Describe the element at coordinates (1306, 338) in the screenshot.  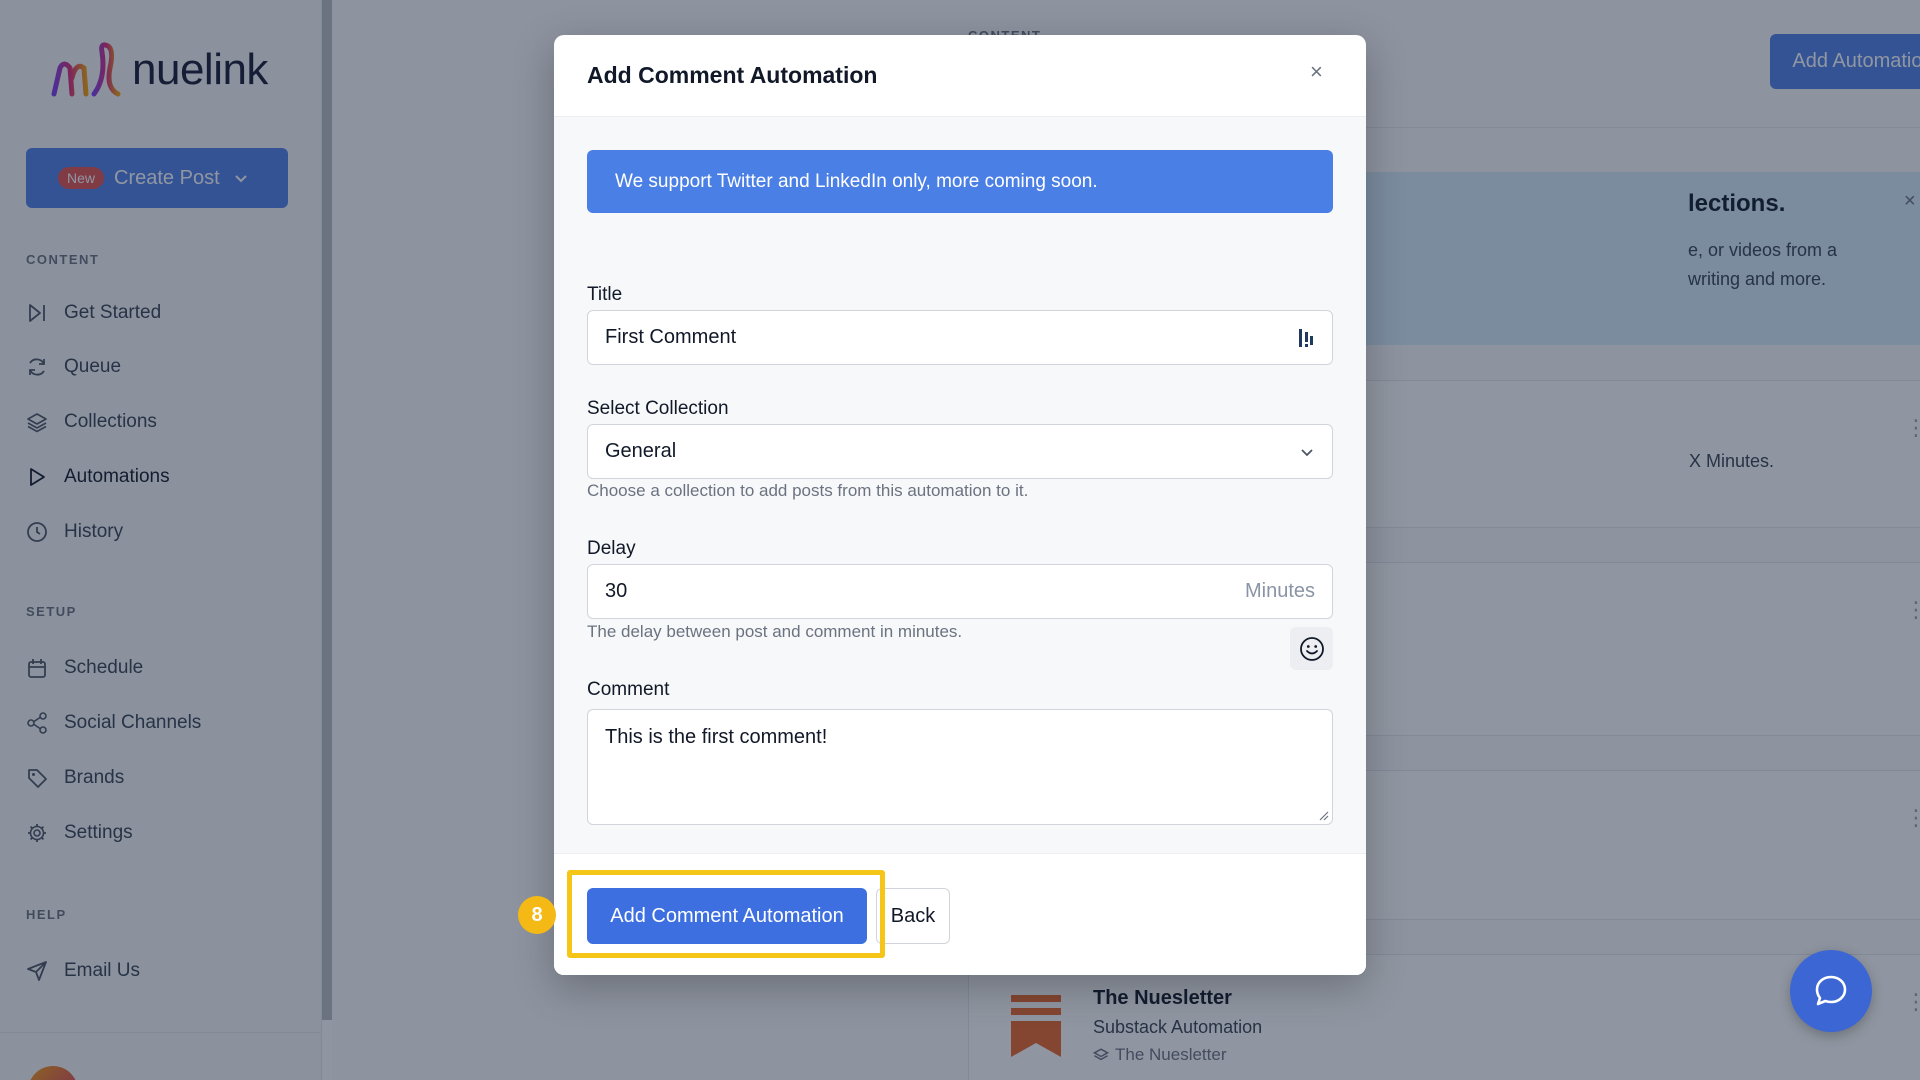
I see `password-manager-icon` at that location.